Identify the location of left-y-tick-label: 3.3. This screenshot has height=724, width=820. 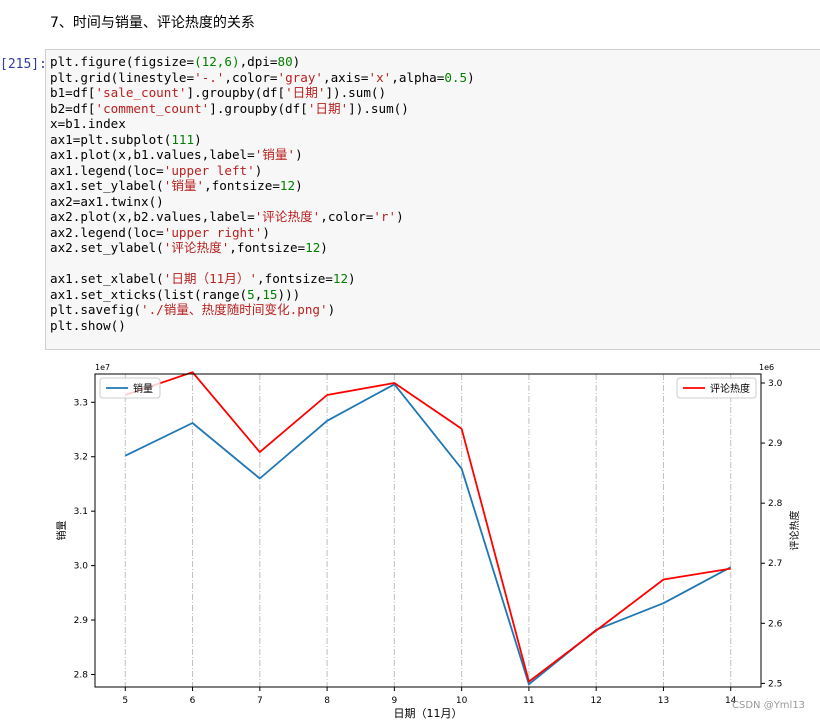
(81, 403).